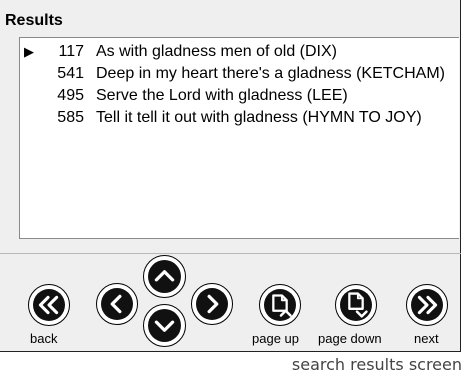 The image size is (462, 374). Describe the element at coordinates (70, 117) in the screenshot. I see `hymn-number: 585` at that location.